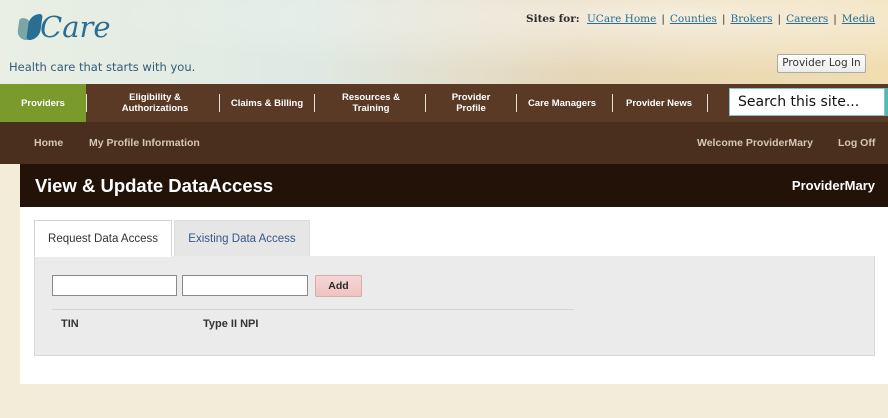 The width and height of the screenshot is (888, 418). What do you see at coordinates (267, 103) in the screenshot?
I see `nav-claims: Claims & Billing` at bounding box center [267, 103].